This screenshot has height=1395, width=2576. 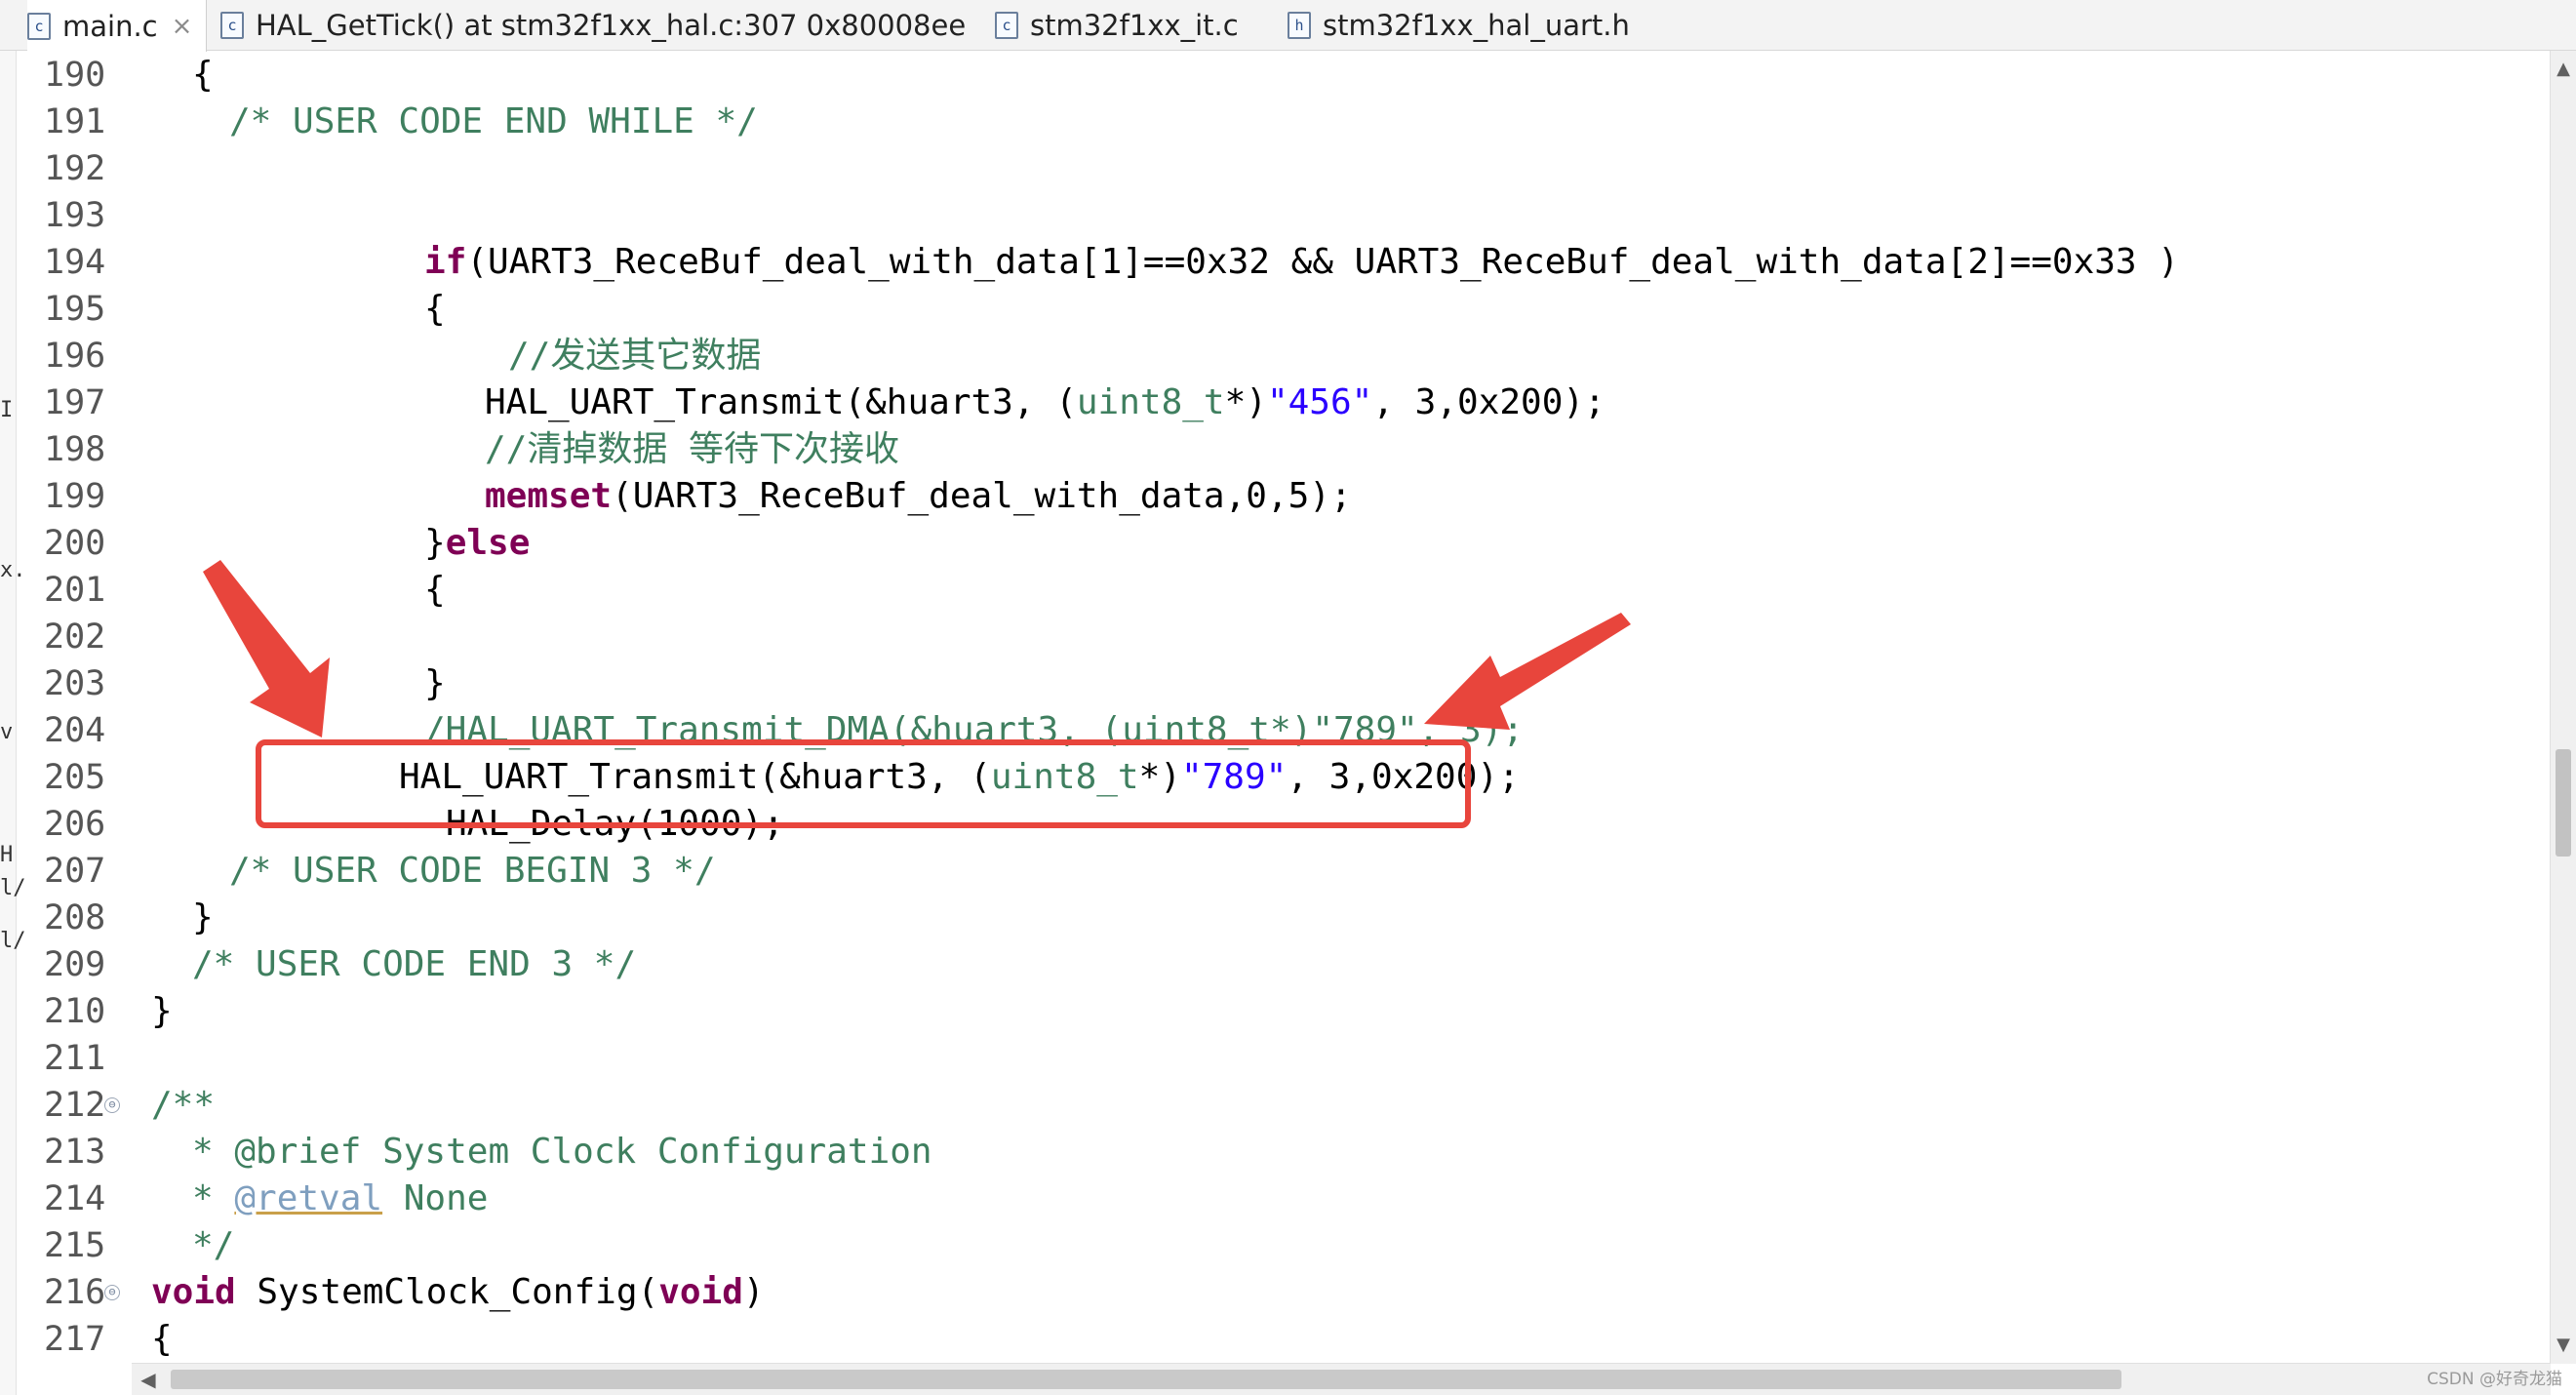 What do you see at coordinates (1280, 543) in the screenshot?
I see `code-line: 200}else` at bounding box center [1280, 543].